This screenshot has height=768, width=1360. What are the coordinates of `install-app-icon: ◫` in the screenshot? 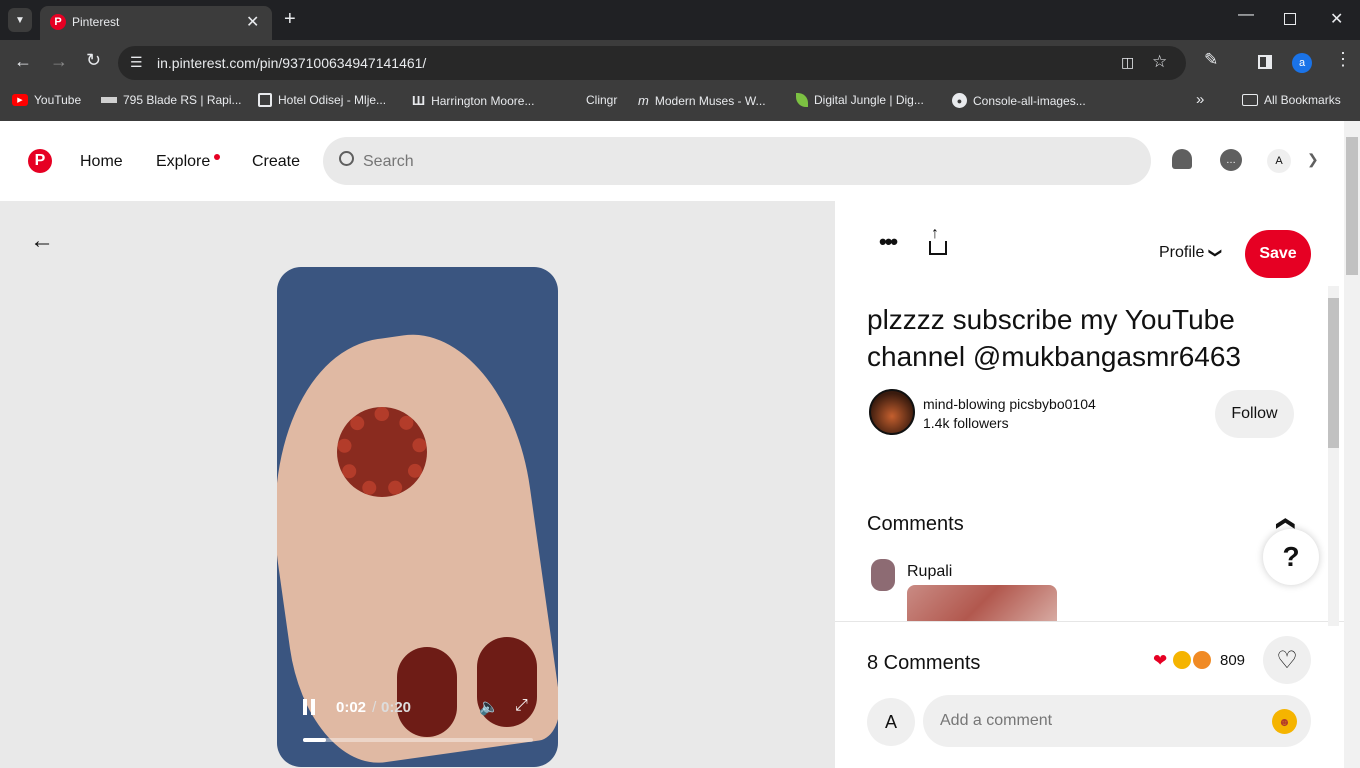 It's located at (1127, 62).